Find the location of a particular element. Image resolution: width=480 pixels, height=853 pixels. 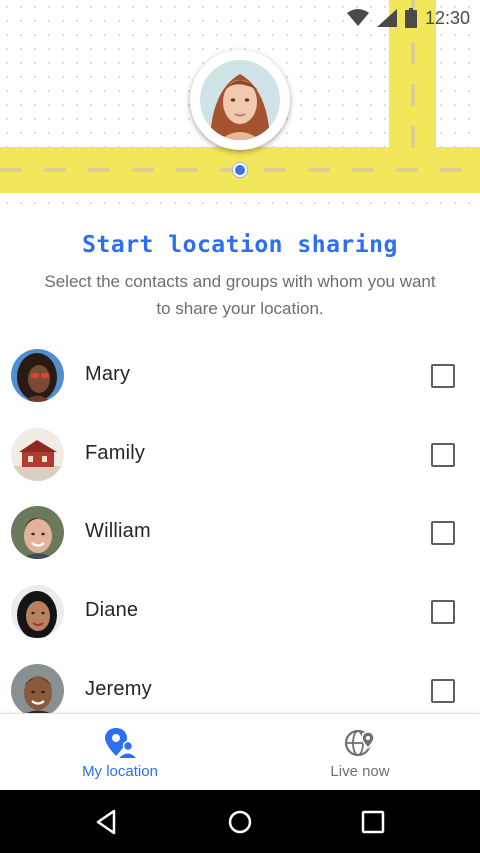

home-icon is located at coordinates (240, 822).